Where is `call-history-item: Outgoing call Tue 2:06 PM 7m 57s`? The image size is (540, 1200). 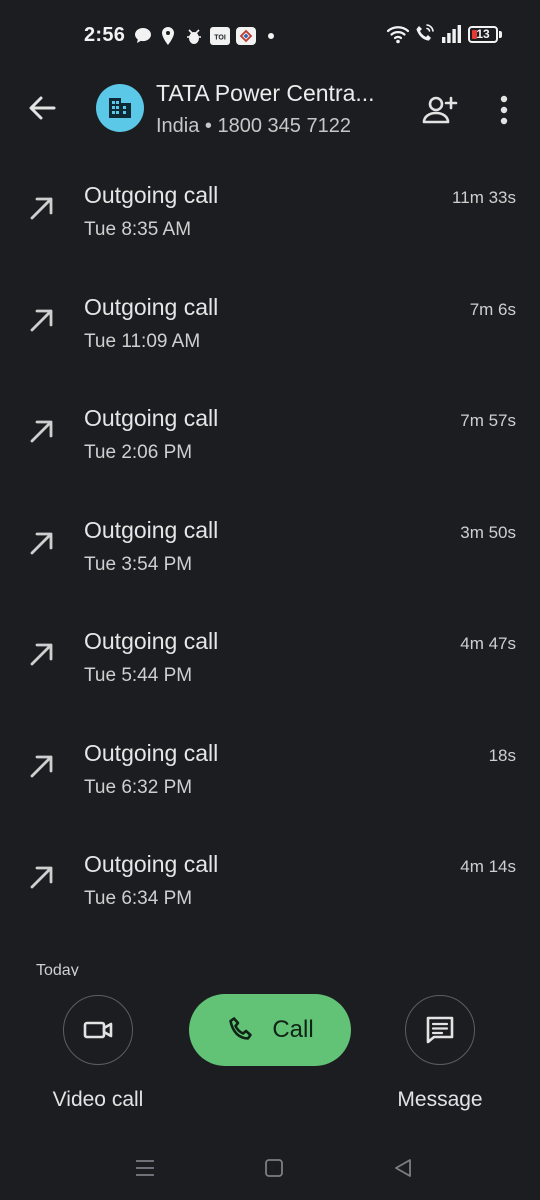 call-history-item: Outgoing call Tue 2:06 PM 7m 57s is located at coordinates (270, 449).